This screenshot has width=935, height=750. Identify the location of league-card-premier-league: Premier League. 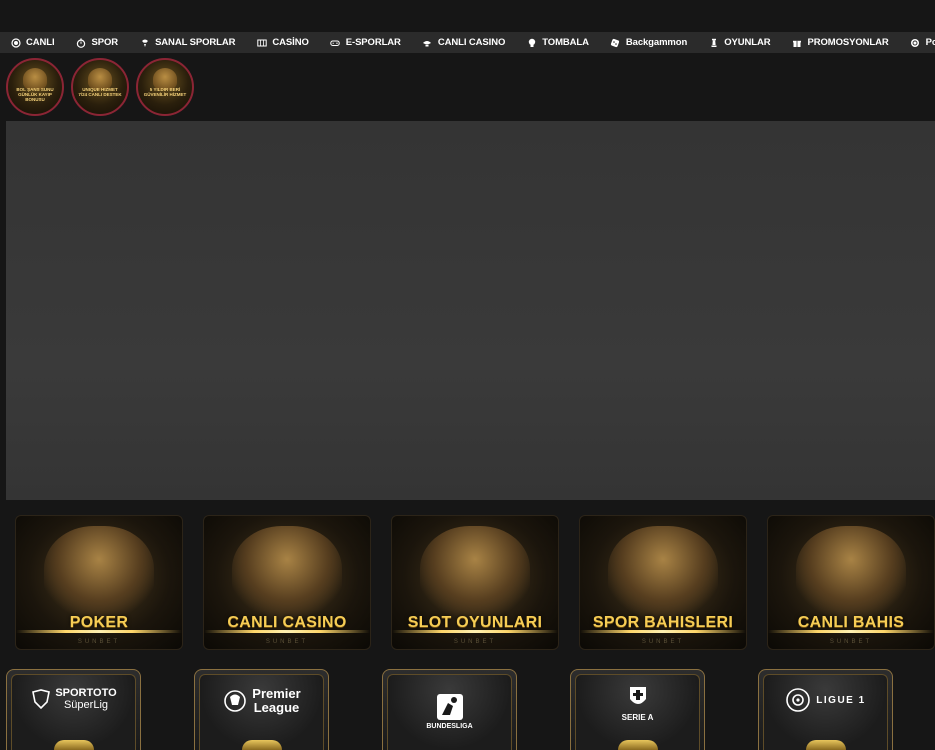
(261, 709).